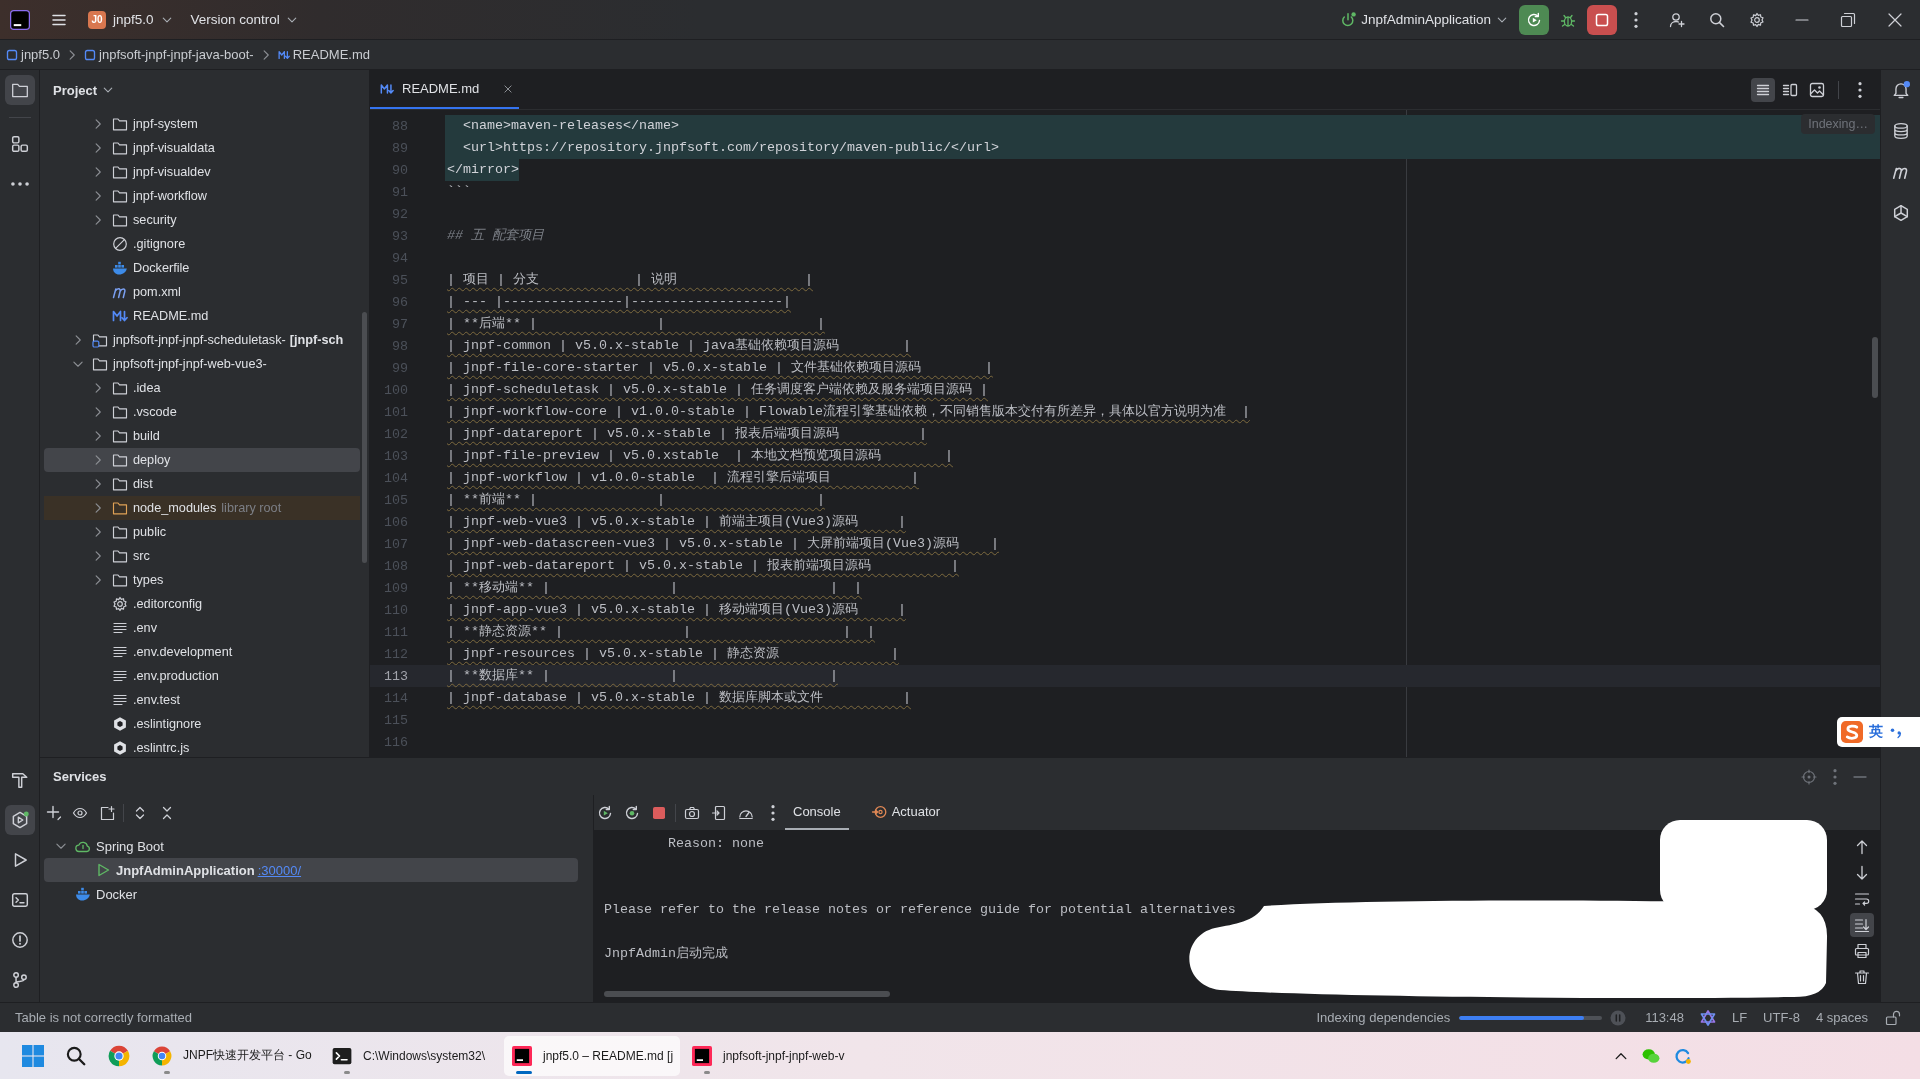 The height and width of the screenshot is (1079, 1920). Describe the element at coordinates (1861, 925) in the screenshot. I see `scroll-to-end-button` at that location.